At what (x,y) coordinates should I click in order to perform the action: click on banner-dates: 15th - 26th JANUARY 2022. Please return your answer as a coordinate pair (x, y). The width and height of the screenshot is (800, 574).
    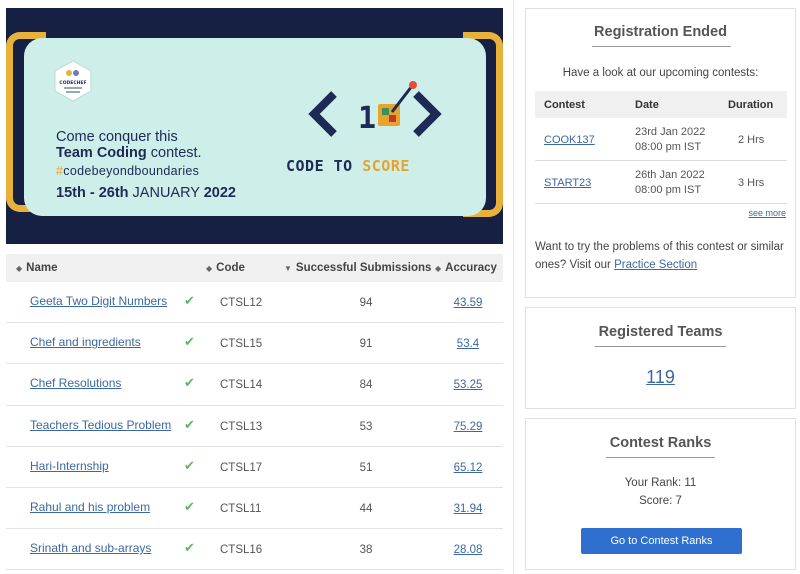
    Looking at the image, I should click on (146, 193).